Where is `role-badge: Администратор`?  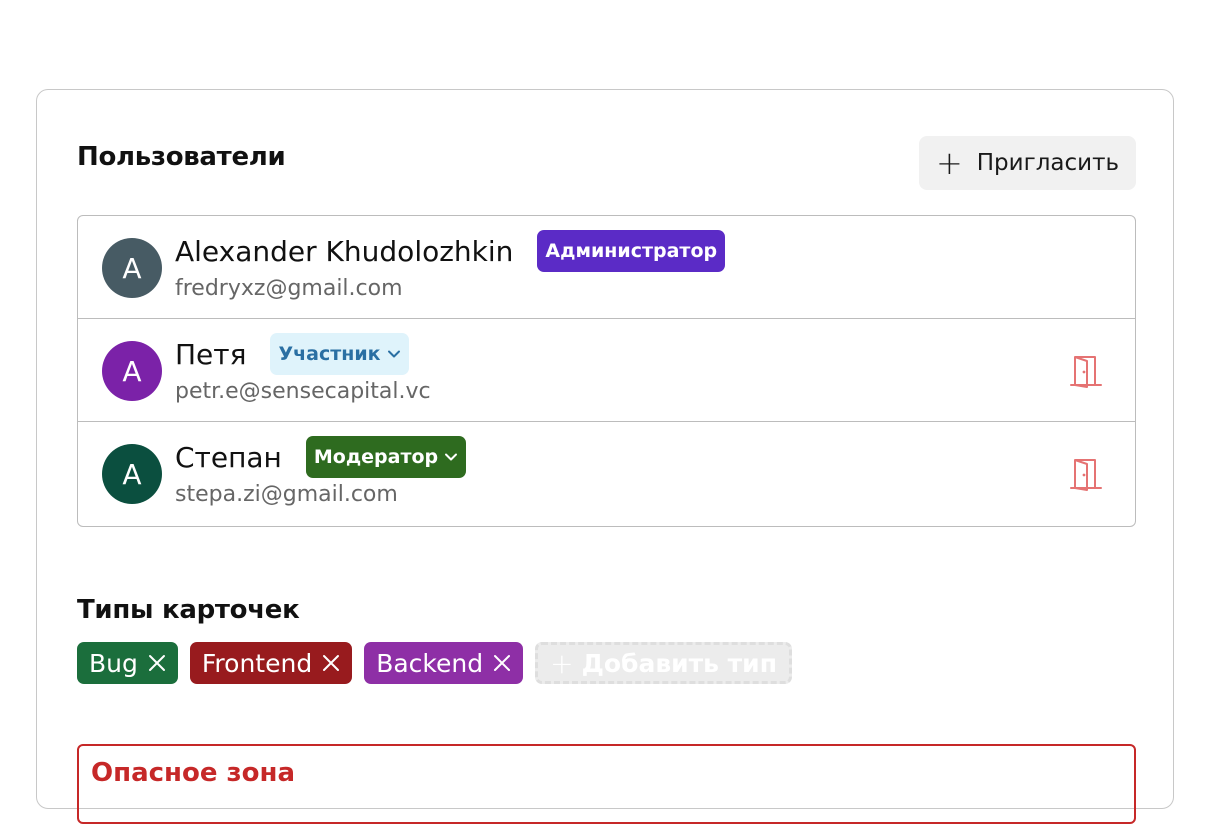
role-badge: Администратор is located at coordinates (631, 251).